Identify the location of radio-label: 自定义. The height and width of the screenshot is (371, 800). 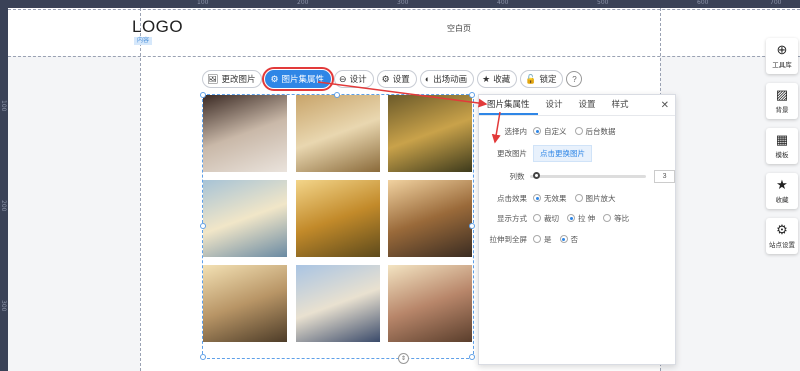
(555, 131).